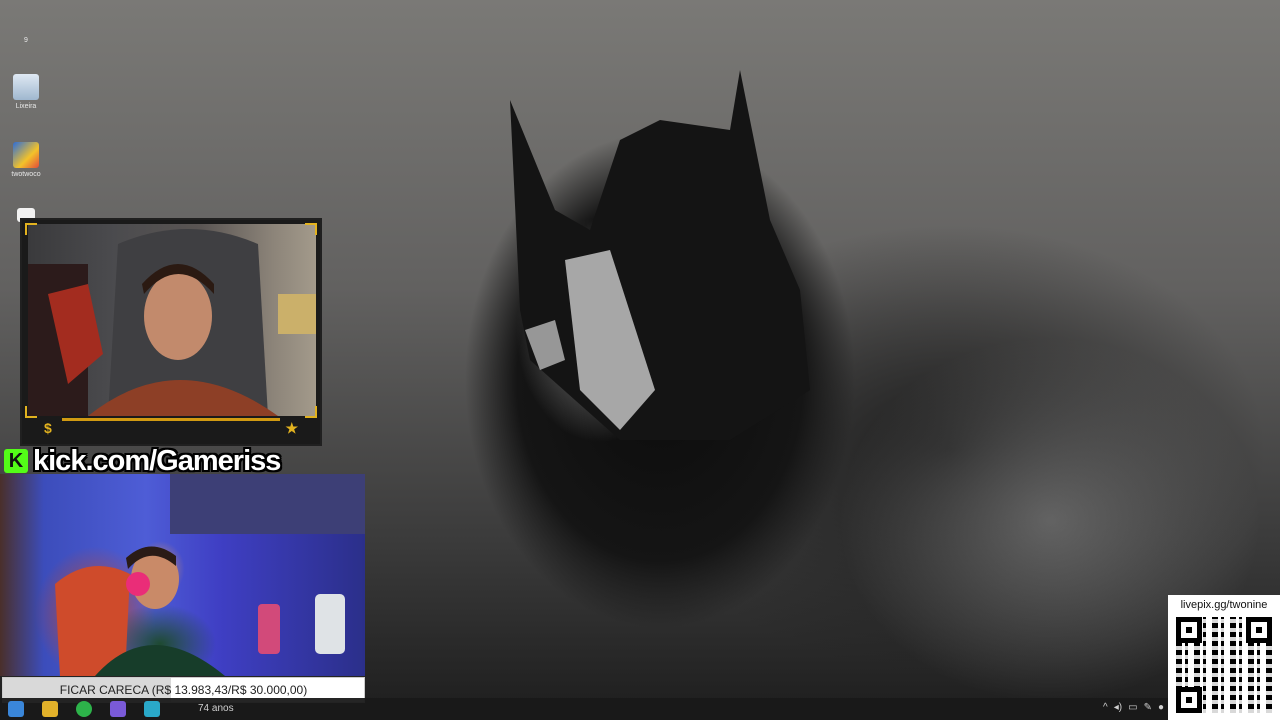  I want to click on start-icon, so click(16, 709).